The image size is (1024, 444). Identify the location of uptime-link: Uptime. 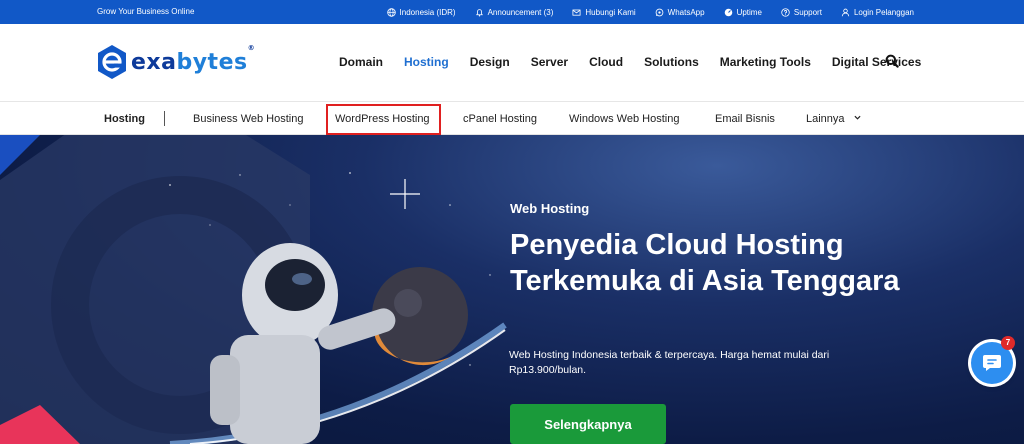
(743, 12).